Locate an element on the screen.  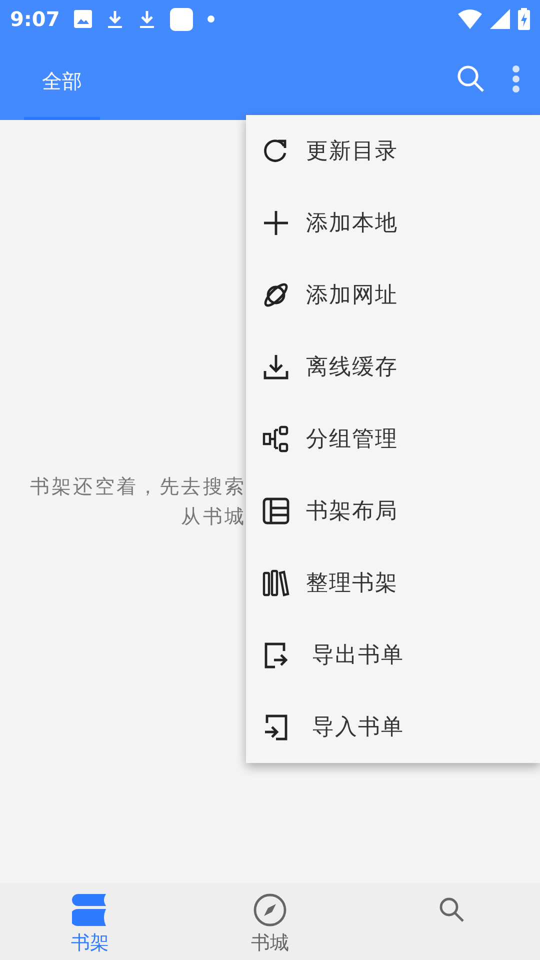
empty-message-text: 从书城 is located at coordinates (213, 517).